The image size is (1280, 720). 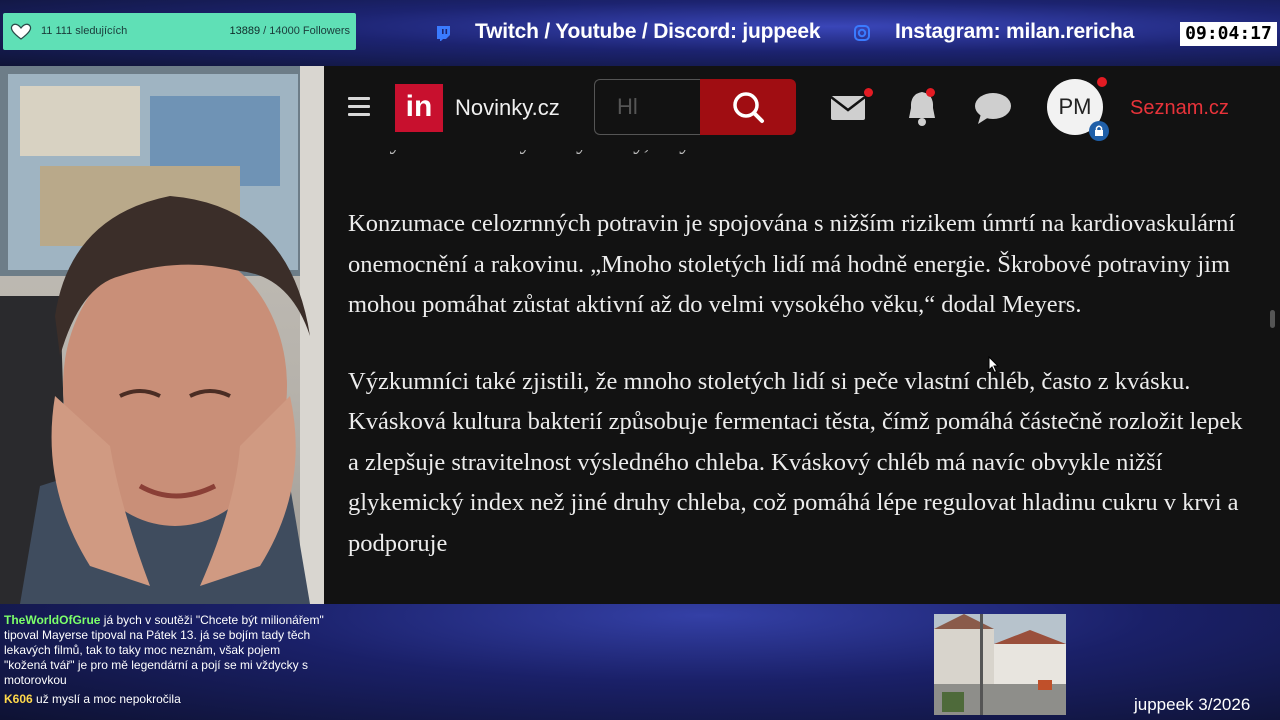 What do you see at coordinates (289, 31) in the screenshot?
I see `follower-count: 13889 / 14000 Followers` at bounding box center [289, 31].